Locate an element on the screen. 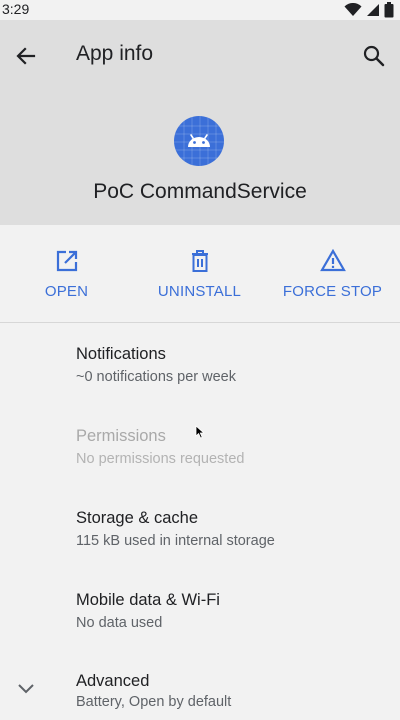 The width and height of the screenshot is (400, 720). open-label: OPEN is located at coordinates (66, 291).